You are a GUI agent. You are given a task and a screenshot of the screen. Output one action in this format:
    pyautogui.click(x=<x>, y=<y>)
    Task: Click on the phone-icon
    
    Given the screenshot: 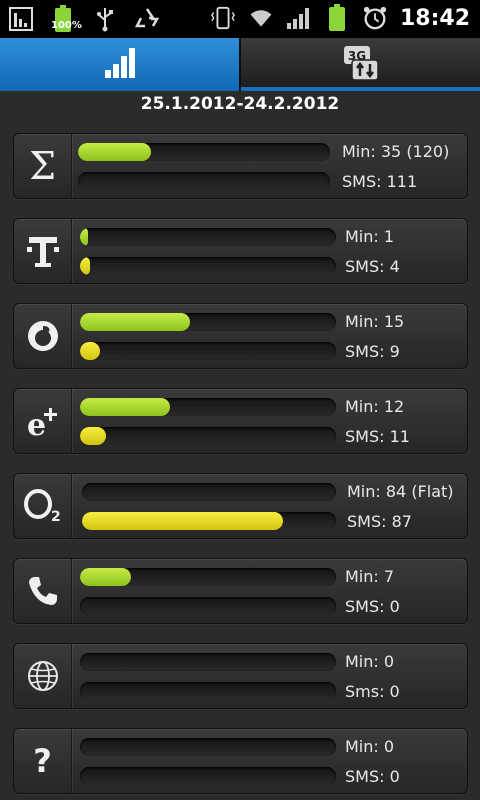 What is the action you would take?
    pyautogui.click(x=43, y=591)
    